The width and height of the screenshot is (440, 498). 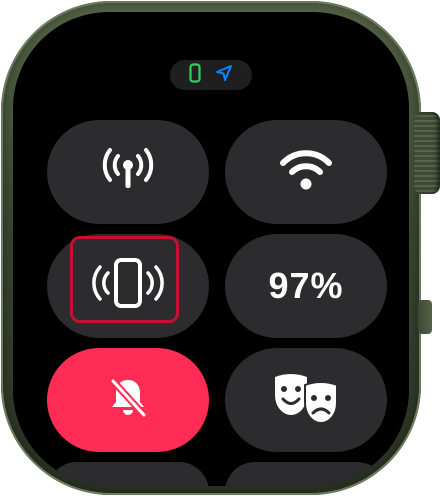 I want to click on wifi-icon, so click(x=306, y=172).